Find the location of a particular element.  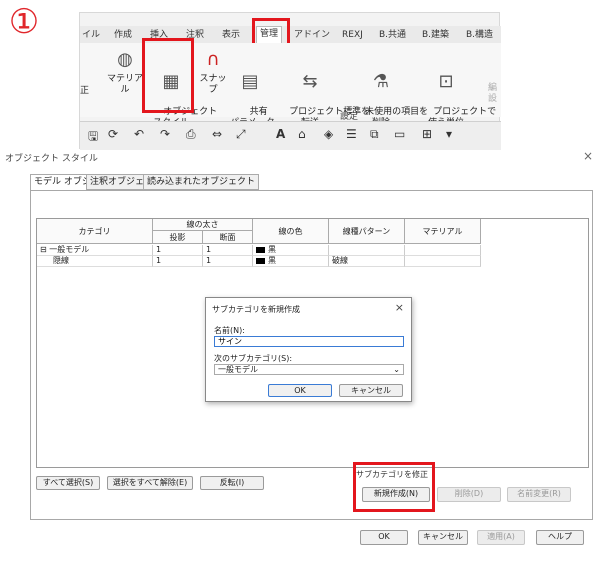

subdialog-ok-button: OK is located at coordinates (300, 390).